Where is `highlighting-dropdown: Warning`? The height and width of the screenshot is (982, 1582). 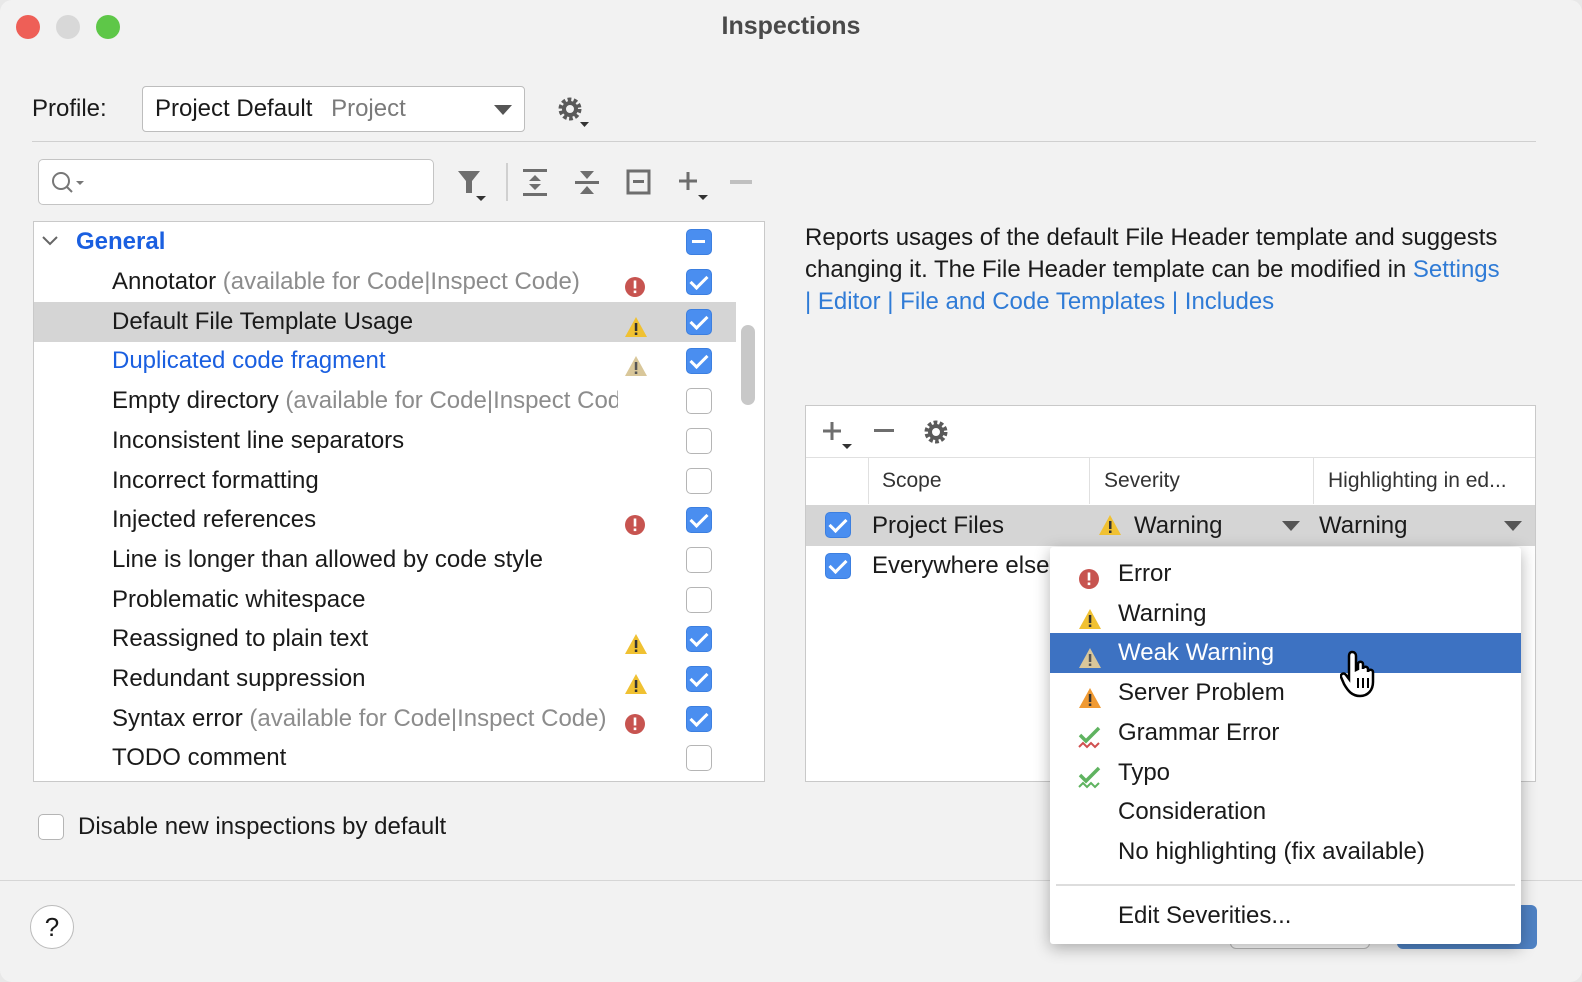
highlighting-dropdown: Warning is located at coordinates (1363, 525).